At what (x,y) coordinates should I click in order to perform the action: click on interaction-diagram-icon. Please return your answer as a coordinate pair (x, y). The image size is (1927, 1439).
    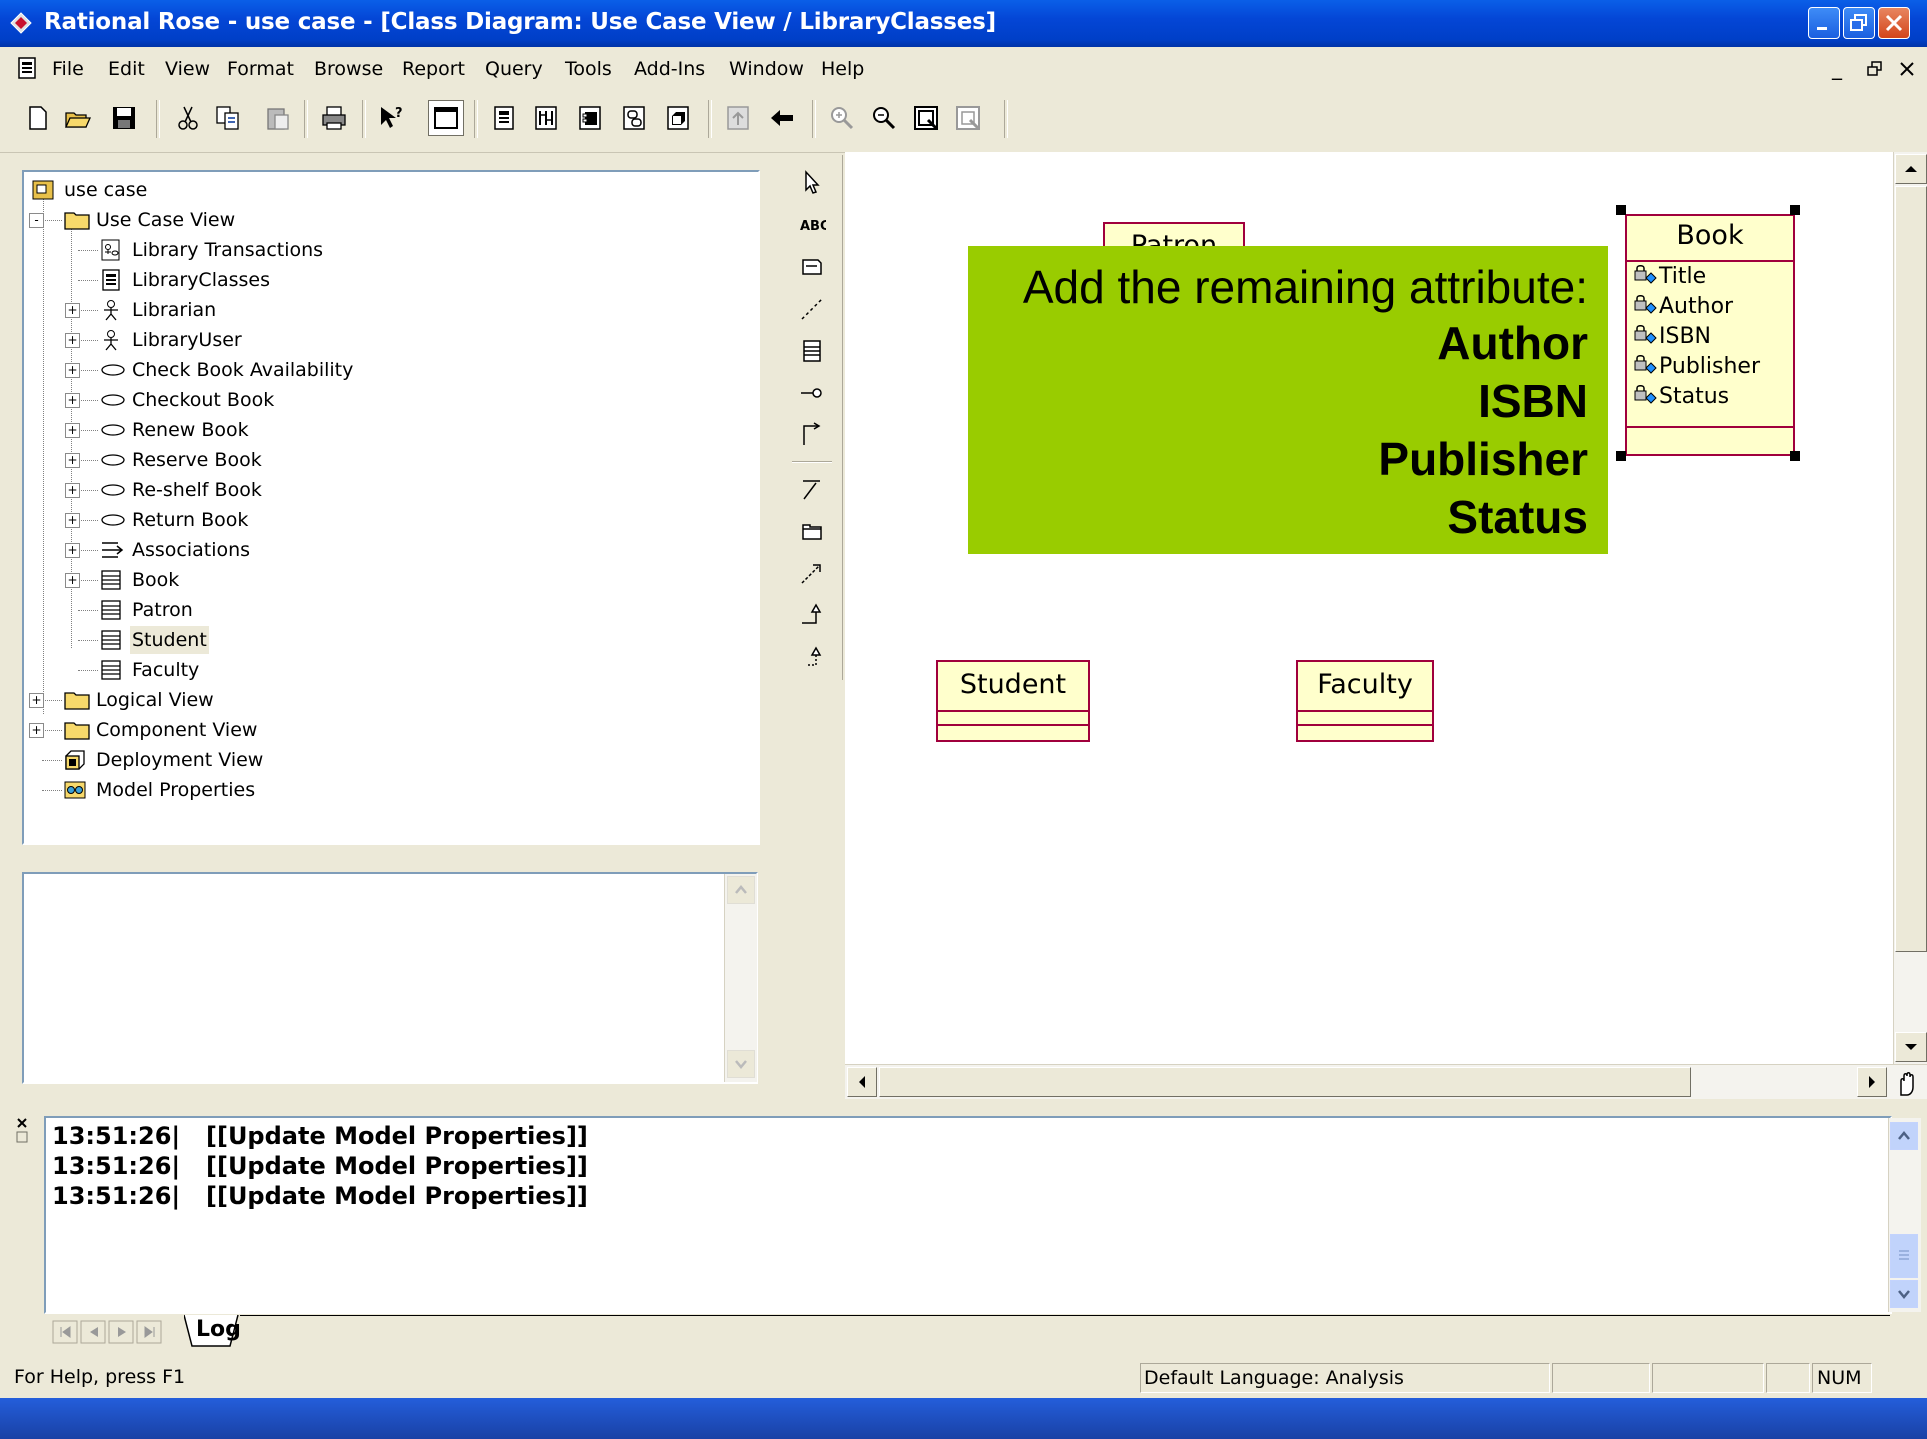
    Looking at the image, I should click on (546, 118).